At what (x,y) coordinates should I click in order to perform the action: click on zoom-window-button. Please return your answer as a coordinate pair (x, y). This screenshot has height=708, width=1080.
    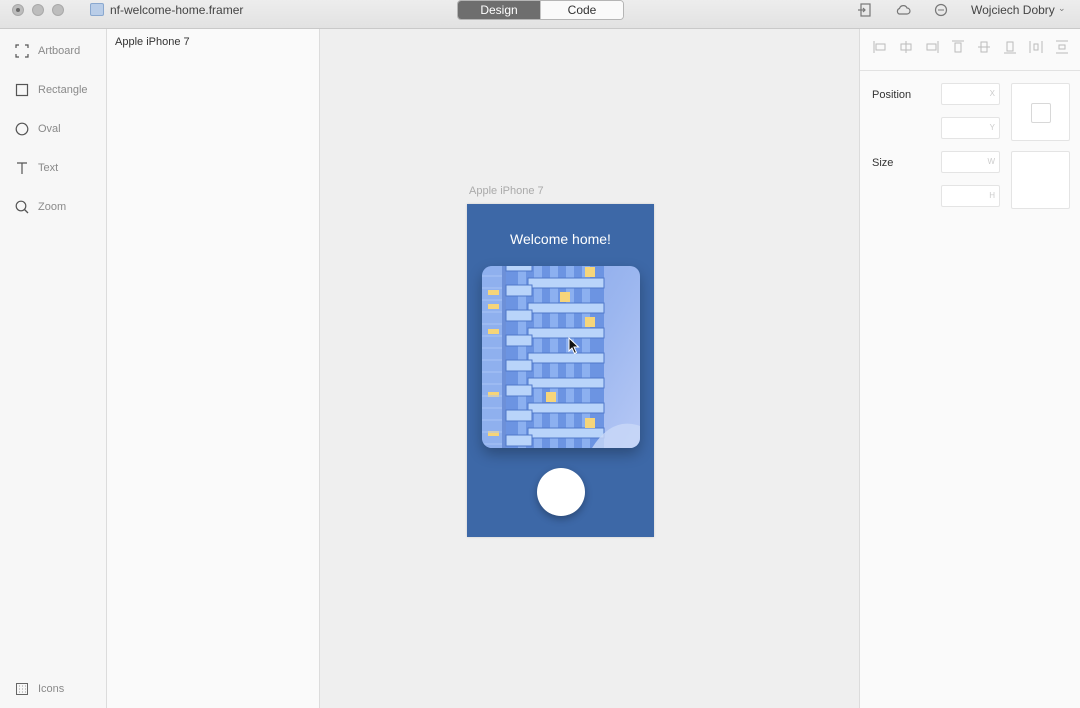
    Looking at the image, I should click on (58, 10).